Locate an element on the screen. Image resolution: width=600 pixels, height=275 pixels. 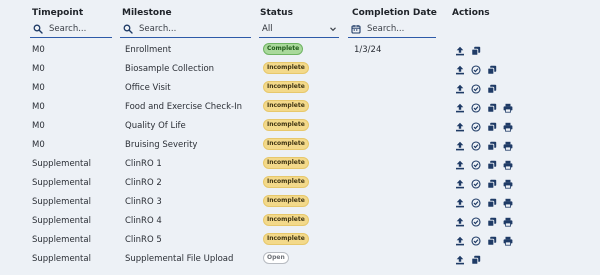
status-badge: Complete is located at coordinates (283, 48).